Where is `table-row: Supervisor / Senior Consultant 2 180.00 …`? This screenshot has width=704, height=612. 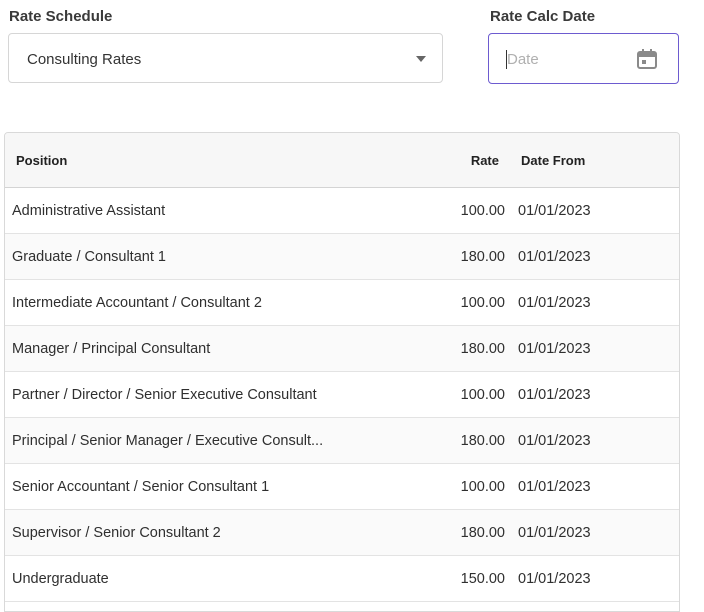 table-row: Supervisor / Senior Consultant 2 180.00 … is located at coordinates (342, 533).